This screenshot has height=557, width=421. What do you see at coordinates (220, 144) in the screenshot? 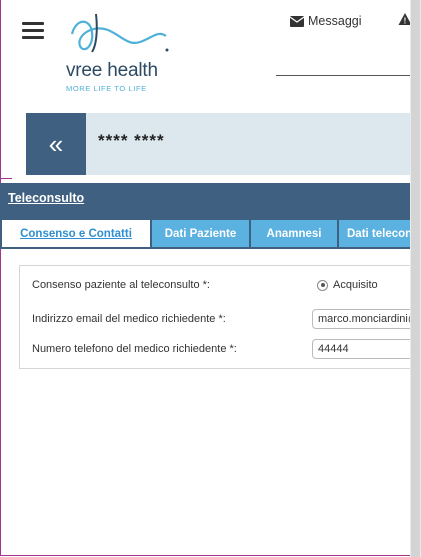
I see `patient-bar: « **** ****` at bounding box center [220, 144].